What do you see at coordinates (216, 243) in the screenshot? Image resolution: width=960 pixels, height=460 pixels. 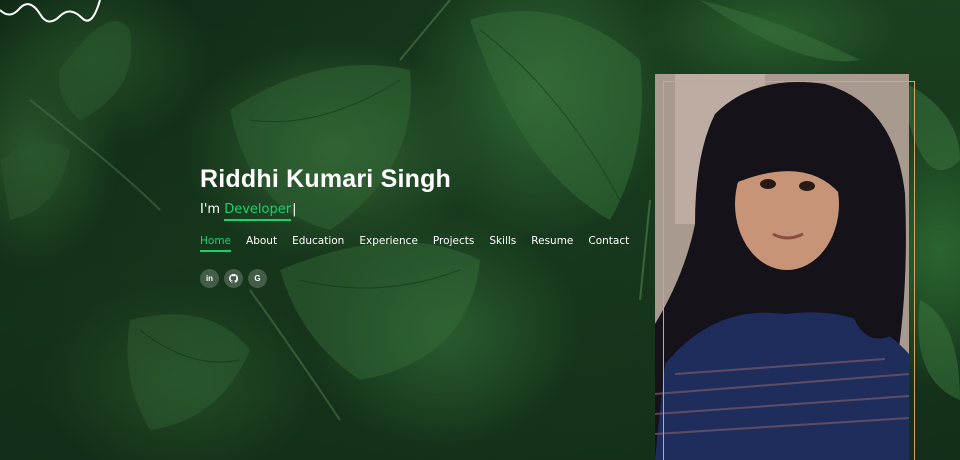 I see `nav-home: Home` at bounding box center [216, 243].